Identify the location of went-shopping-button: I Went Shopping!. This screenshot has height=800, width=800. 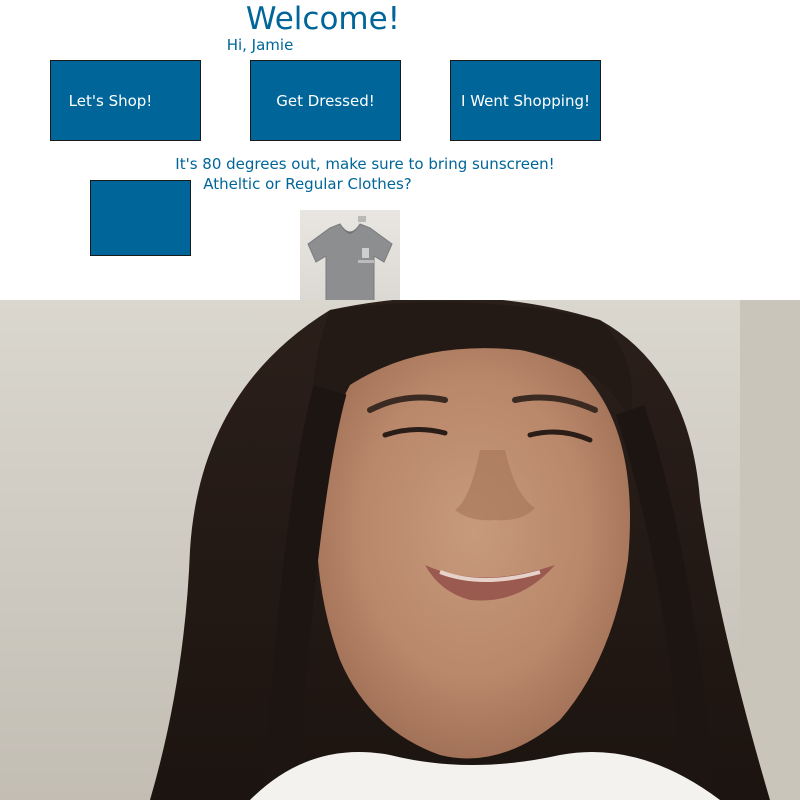
(525, 100).